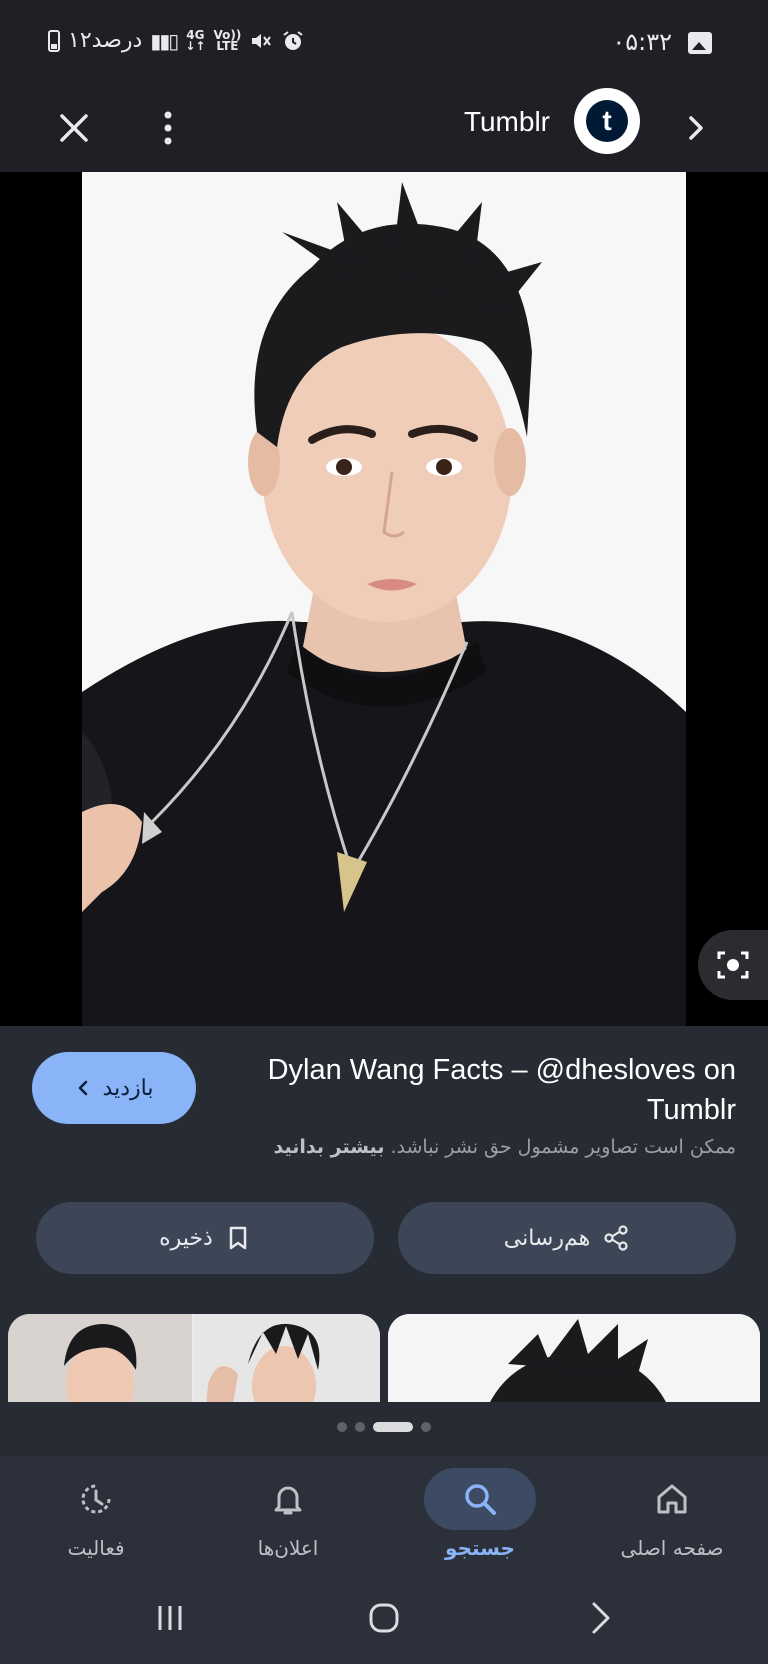 The width and height of the screenshot is (768, 1664). I want to click on mute-icon, so click(262, 40).